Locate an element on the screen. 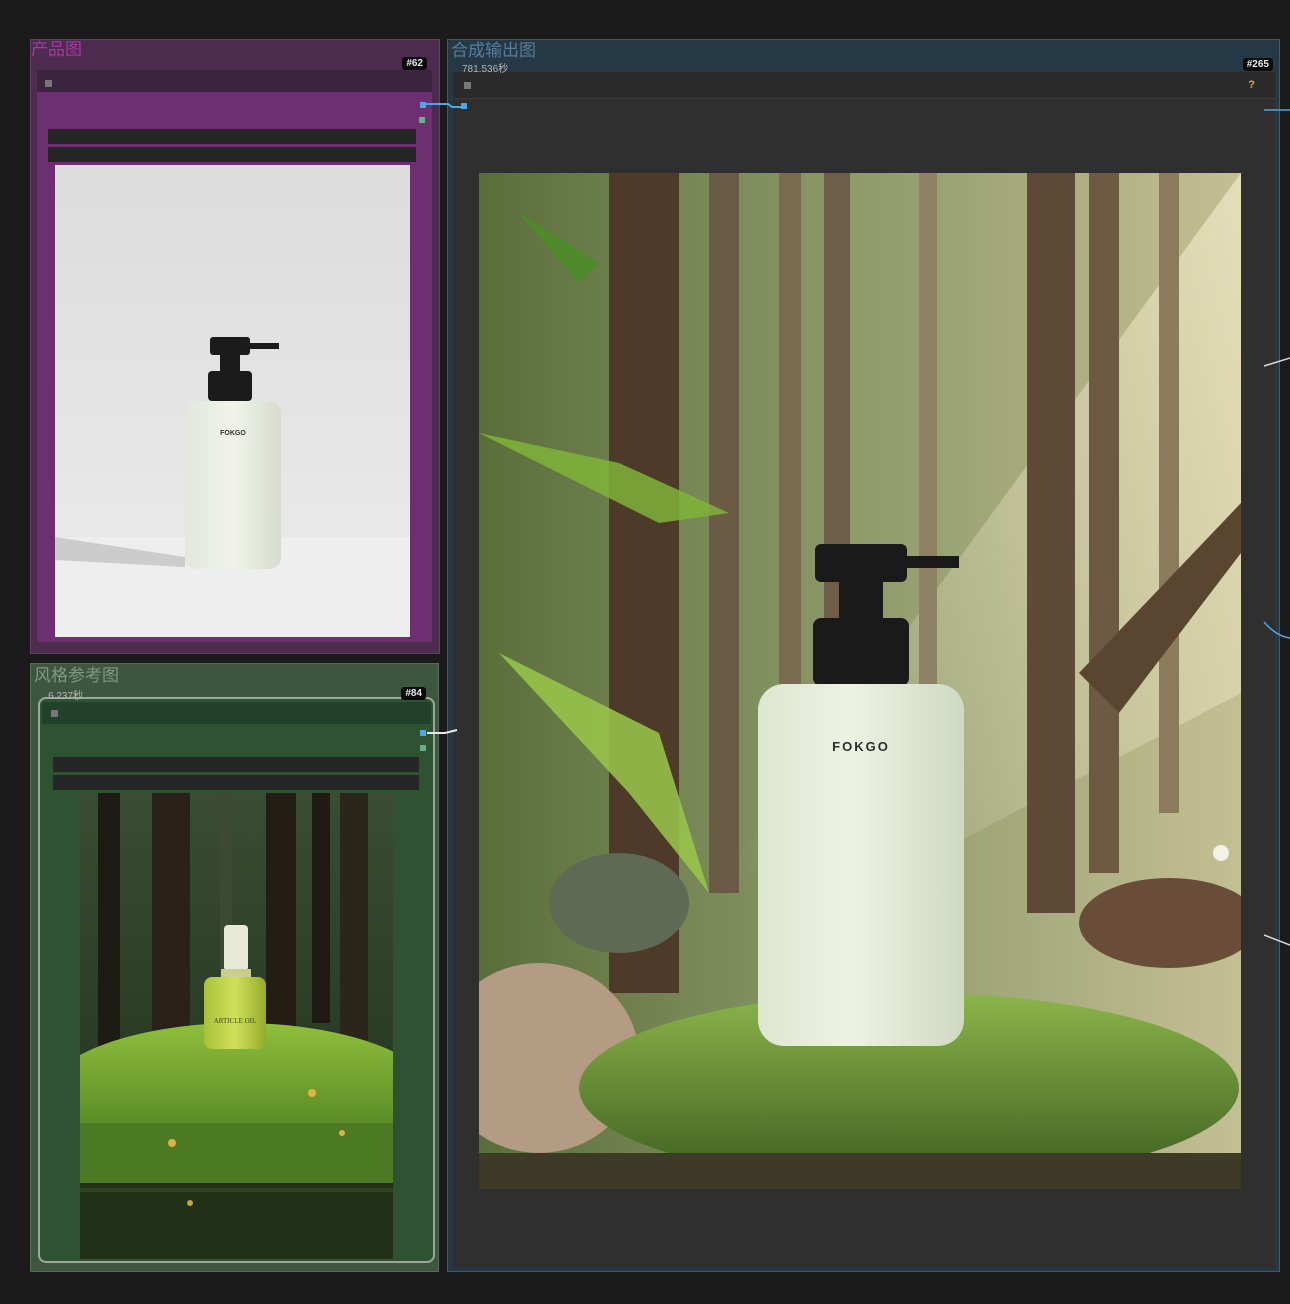  style-bottle-label: ARTICLE OIL is located at coordinates (235, 1021).